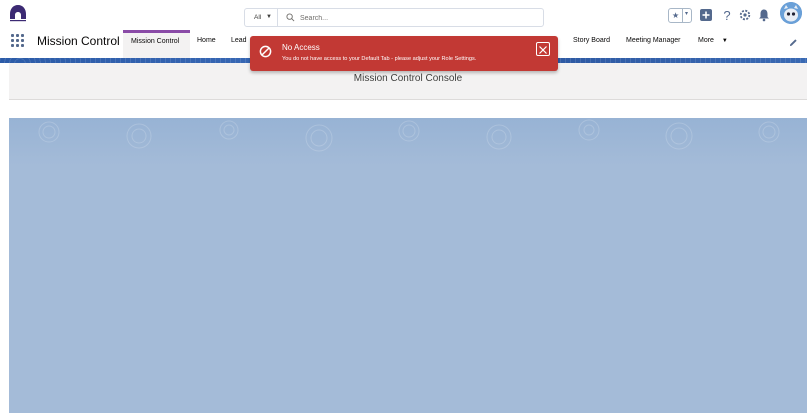 The width and height of the screenshot is (807, 413). I want to click on avatar, so click(791, 13).